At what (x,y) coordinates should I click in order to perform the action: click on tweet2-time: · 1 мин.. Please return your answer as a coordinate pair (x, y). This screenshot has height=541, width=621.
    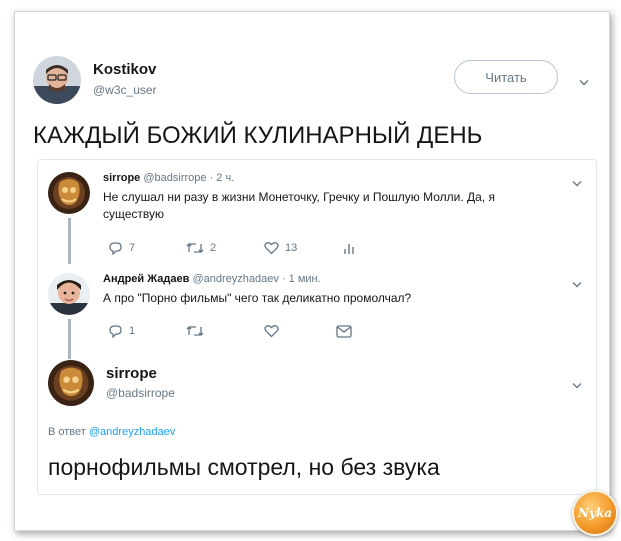
    Looking at the image, I should click on (301, 279).